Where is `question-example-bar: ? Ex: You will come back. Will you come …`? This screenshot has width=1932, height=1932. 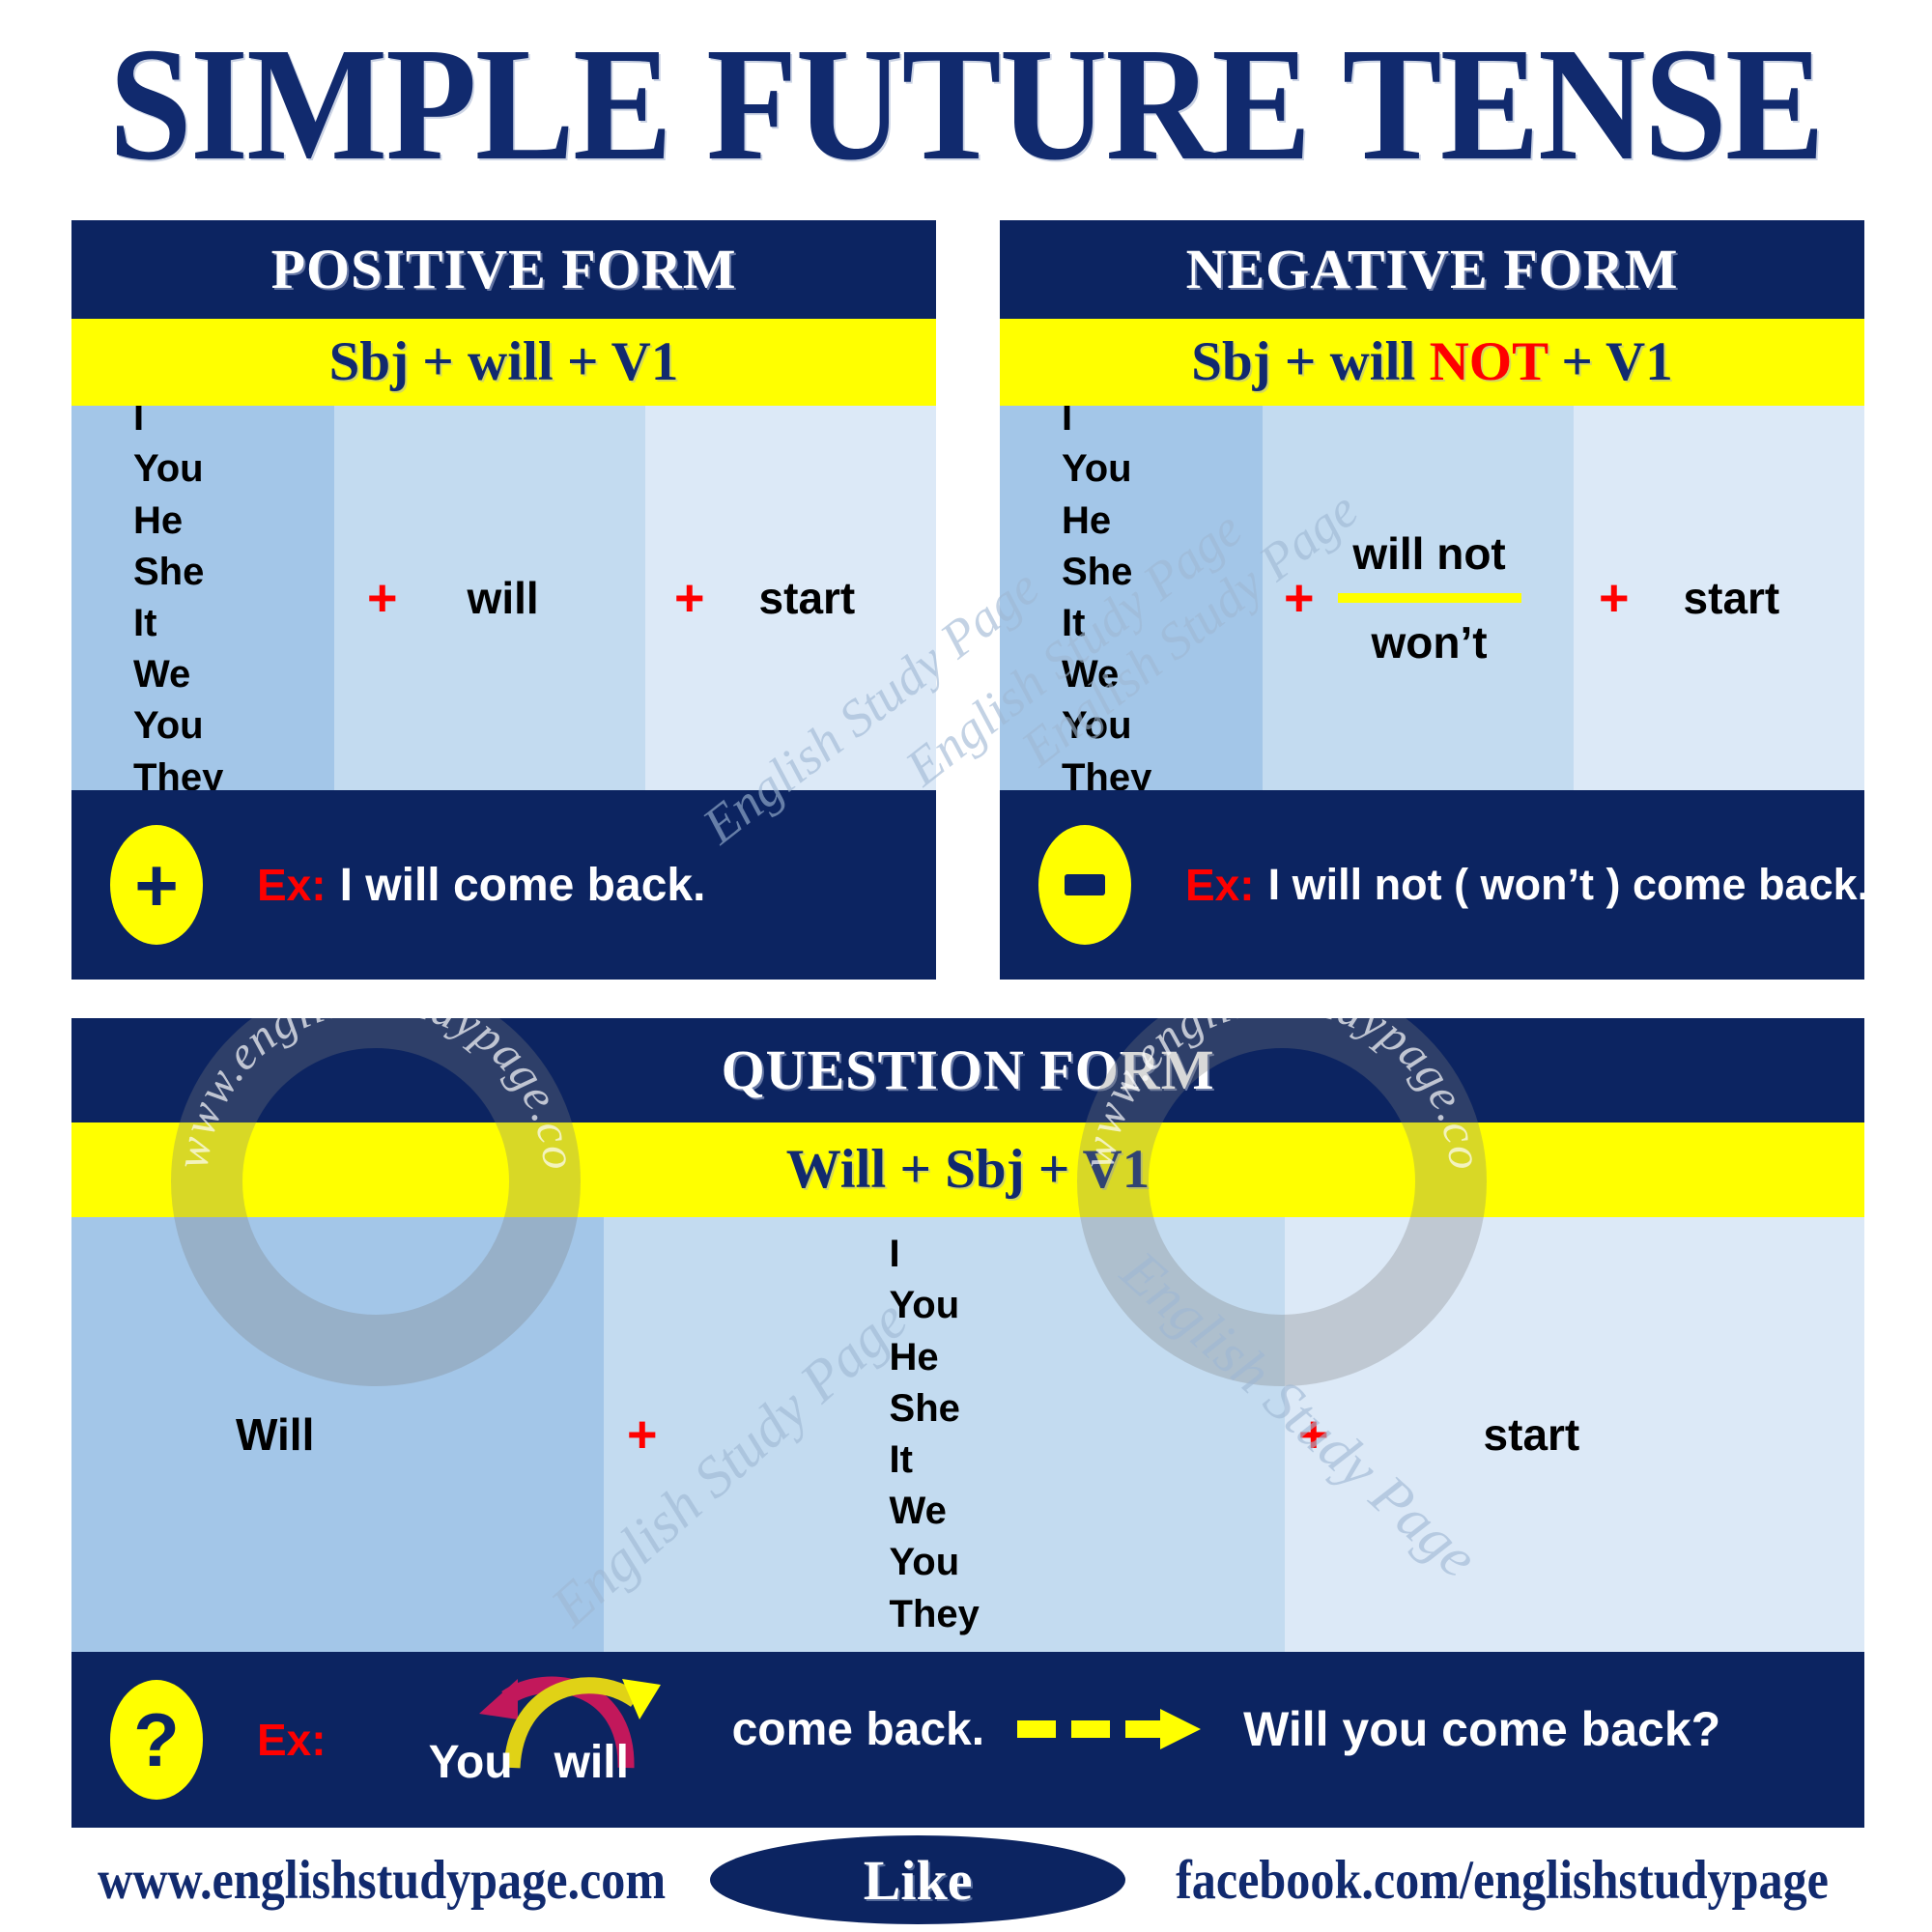 question-example-bar: ? Ex: You will come back. Will you come … is located at coordinates (967, 1740).